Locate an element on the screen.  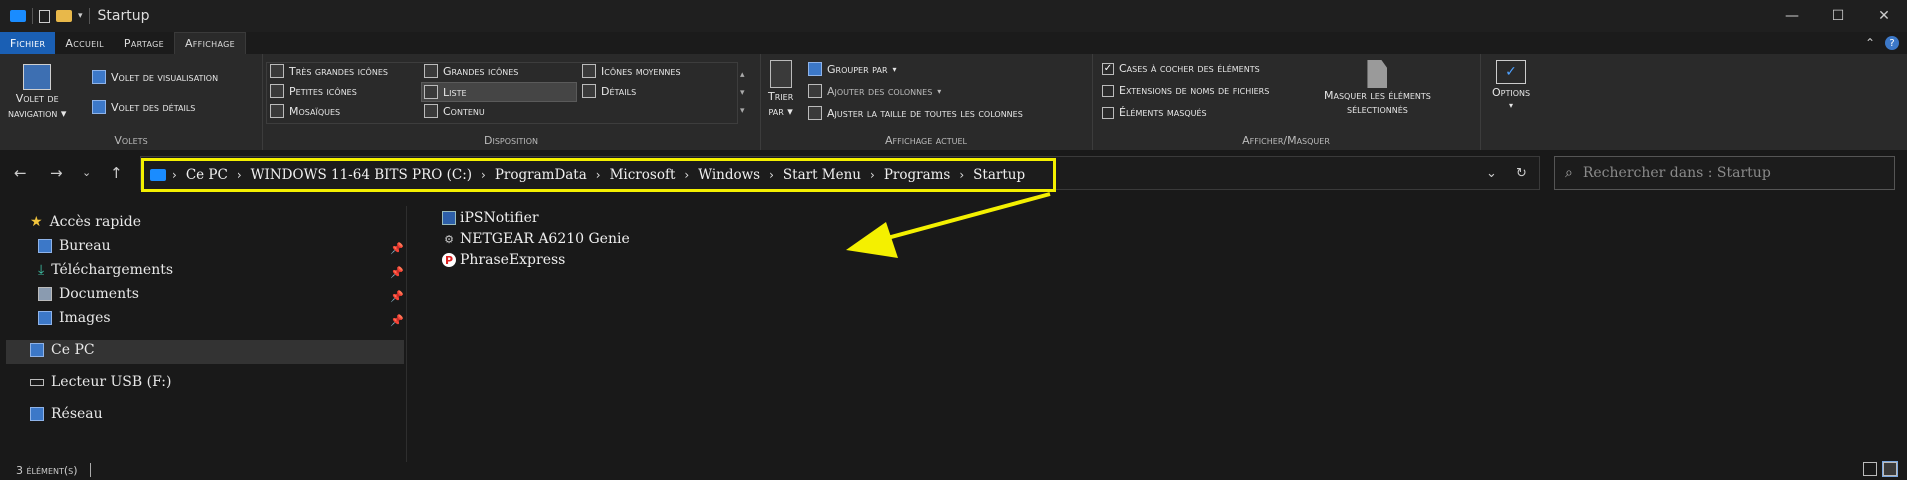
medium-icons-icon is located at coordinates (589, 71).